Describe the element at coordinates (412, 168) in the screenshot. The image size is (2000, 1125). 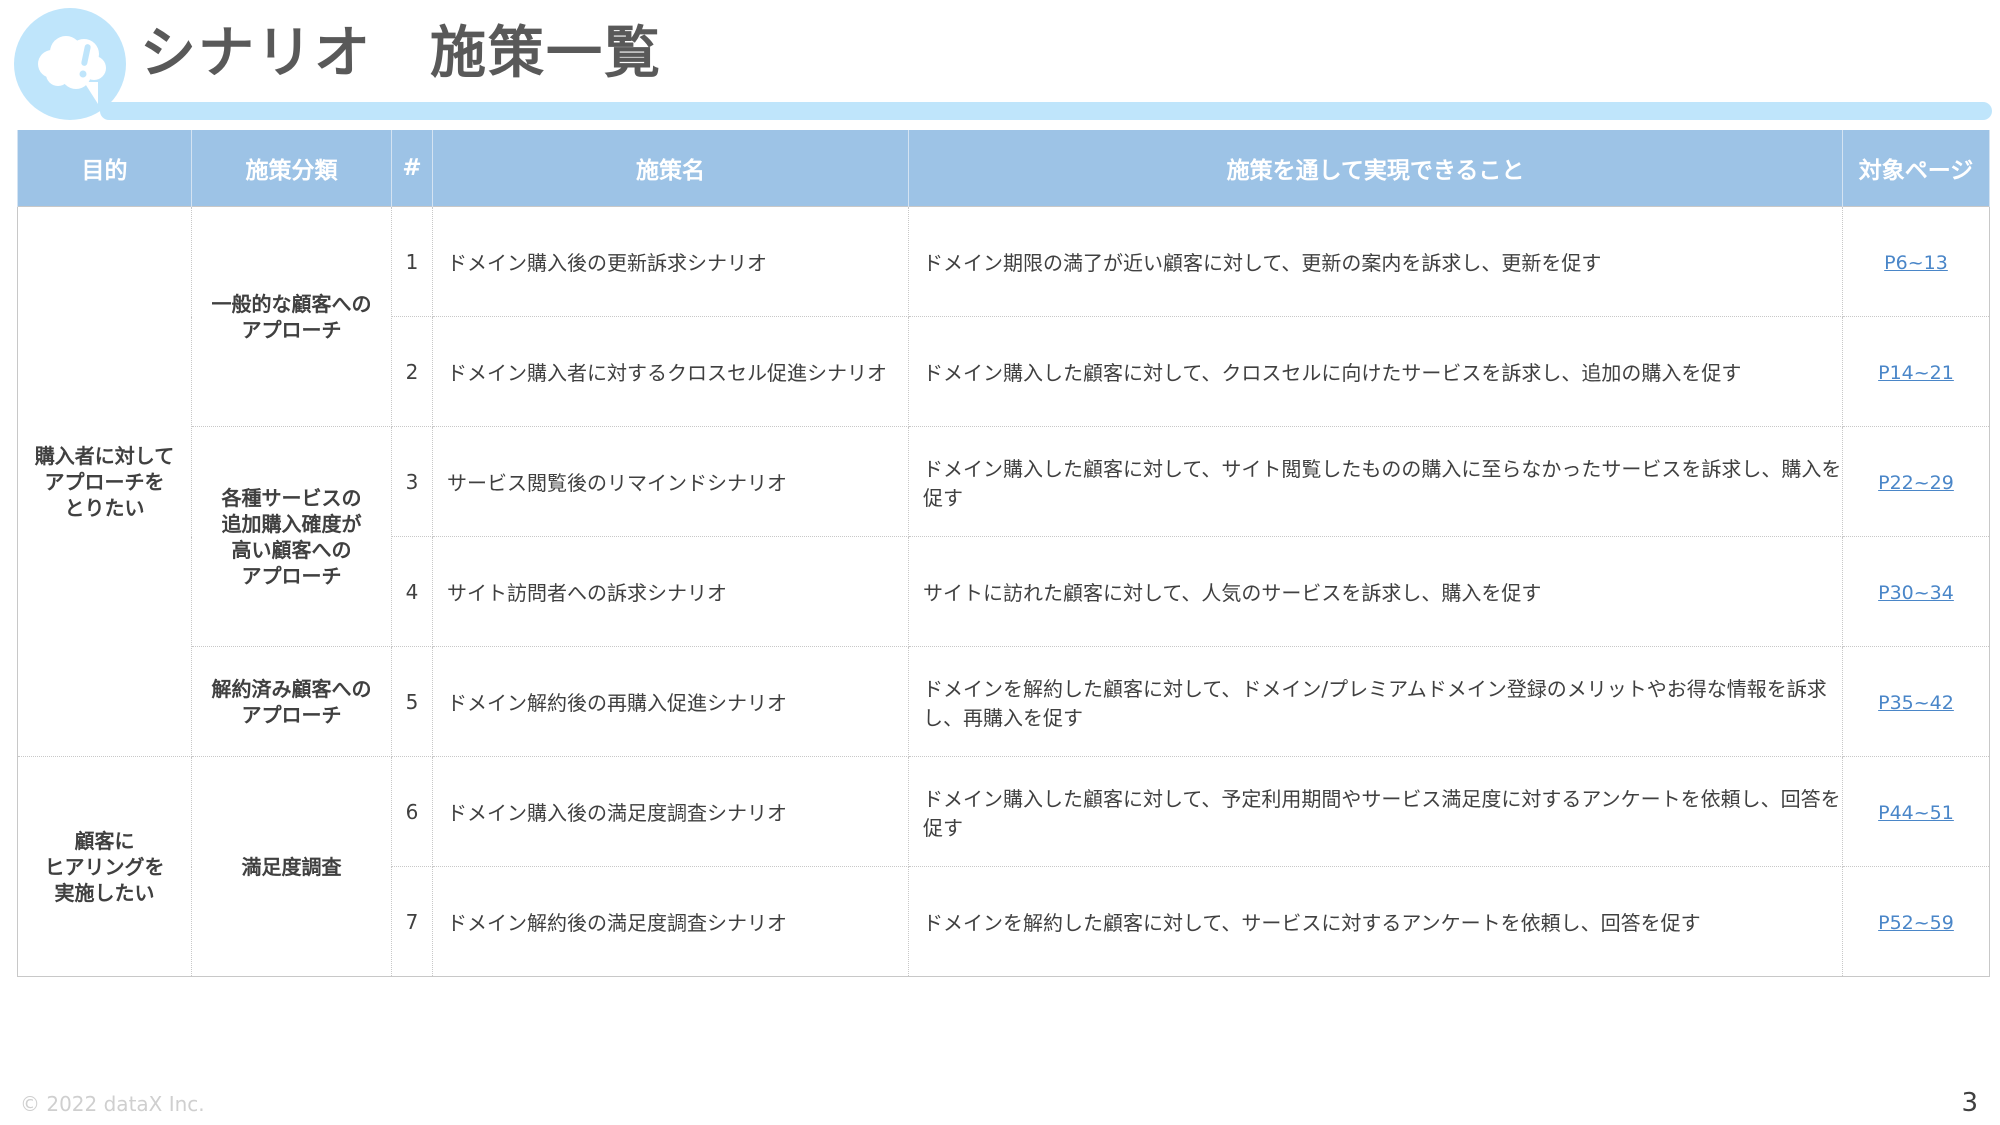
I see `column-header-number: #` at that location.